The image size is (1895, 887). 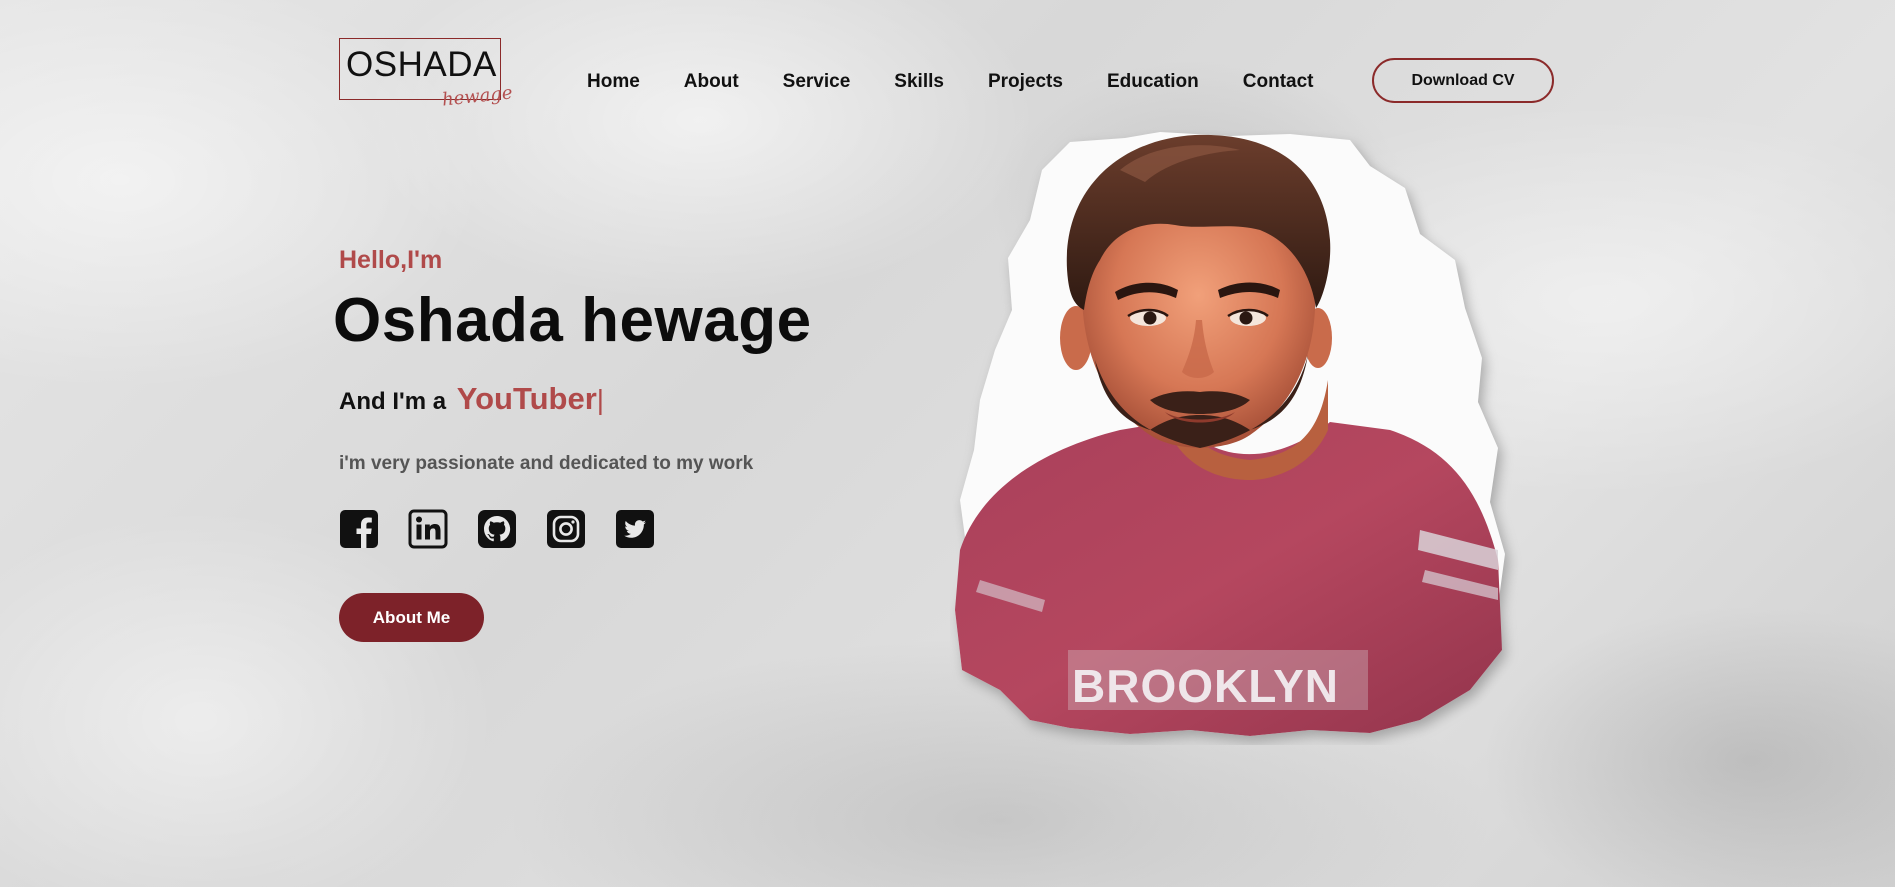 What do you see at coordinates (1153, 82) in the screenshot?
I see `nav-item-education: Education` at bounding box center [1153, 82].